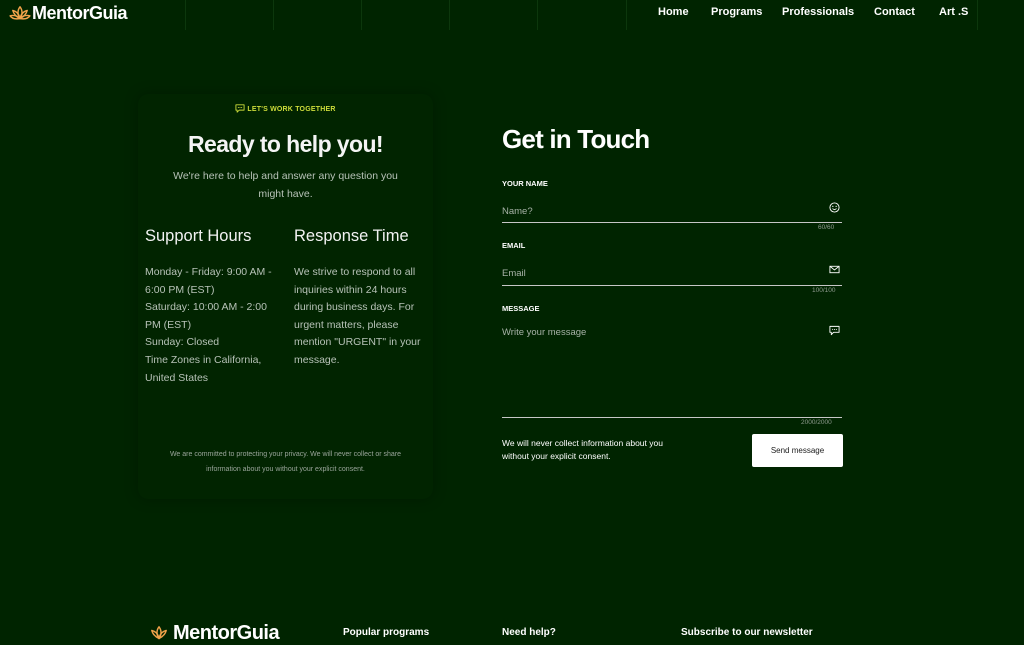 The image size is (1024, 645). Describe the element at coordinates (386, 632) in the screenshot. I see `footer-heading-programs: Popular programs` at that location.